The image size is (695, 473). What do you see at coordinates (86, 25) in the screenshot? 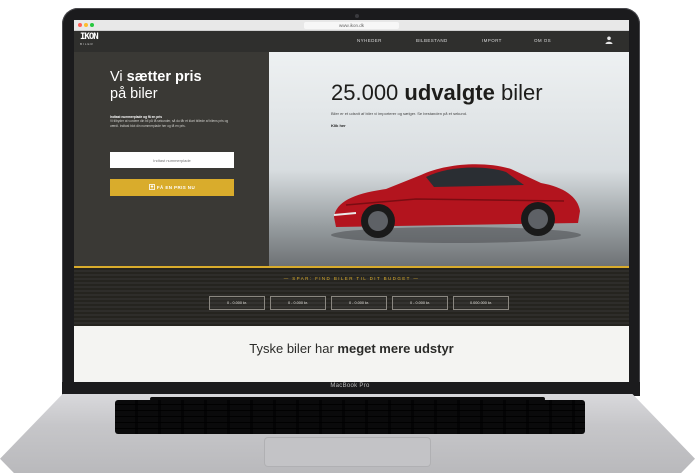
I see `minimize-dot` at bounding box center [86, 25].